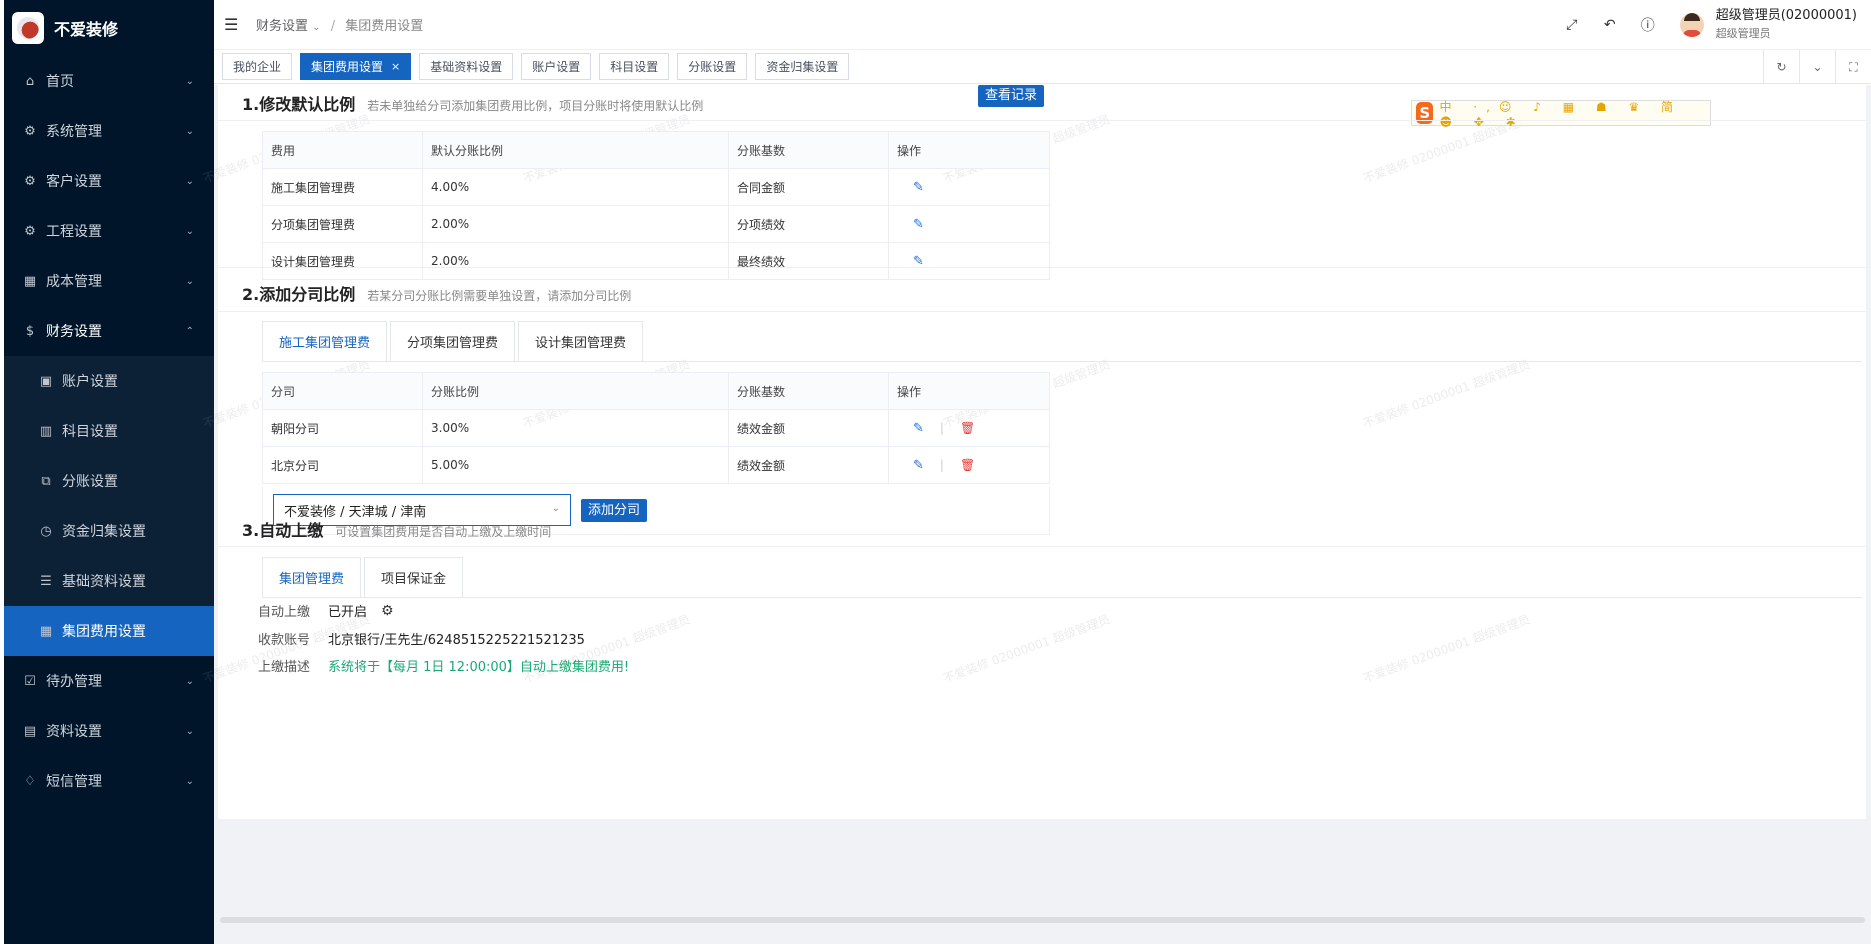  What do you see at coordinates (74, 132) in the screenshot?
I see `sidebar-item-label: 系统管理` at bounding box center [74, 132].